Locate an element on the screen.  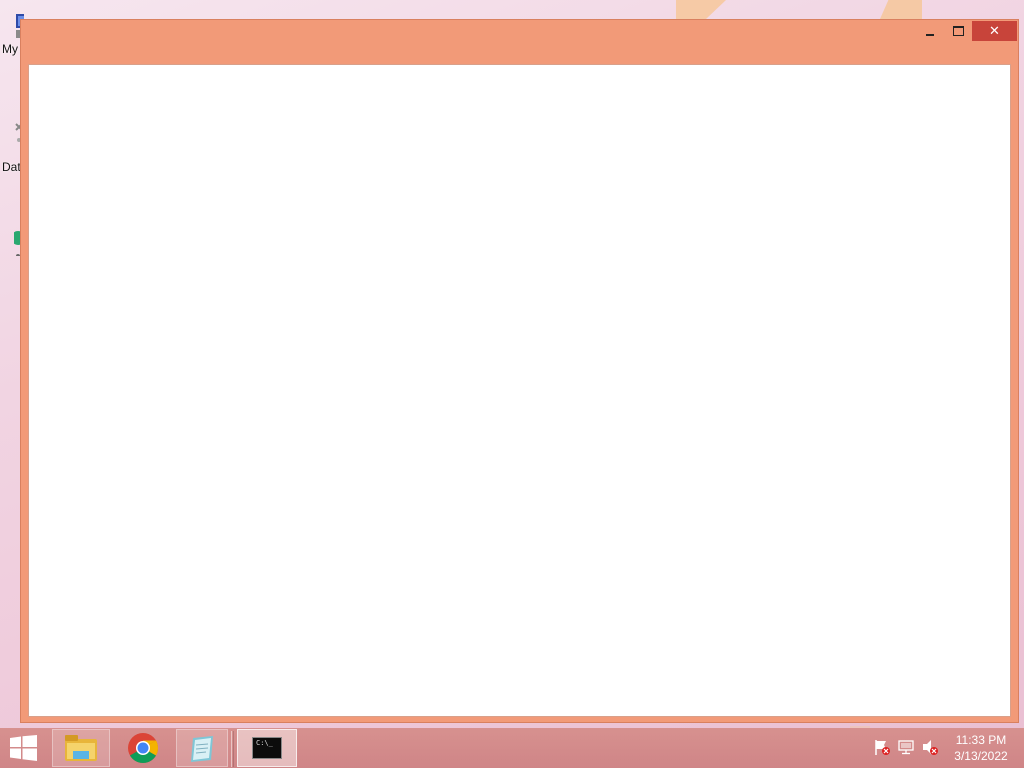
maximize-button is located at coordinates (958, 31).